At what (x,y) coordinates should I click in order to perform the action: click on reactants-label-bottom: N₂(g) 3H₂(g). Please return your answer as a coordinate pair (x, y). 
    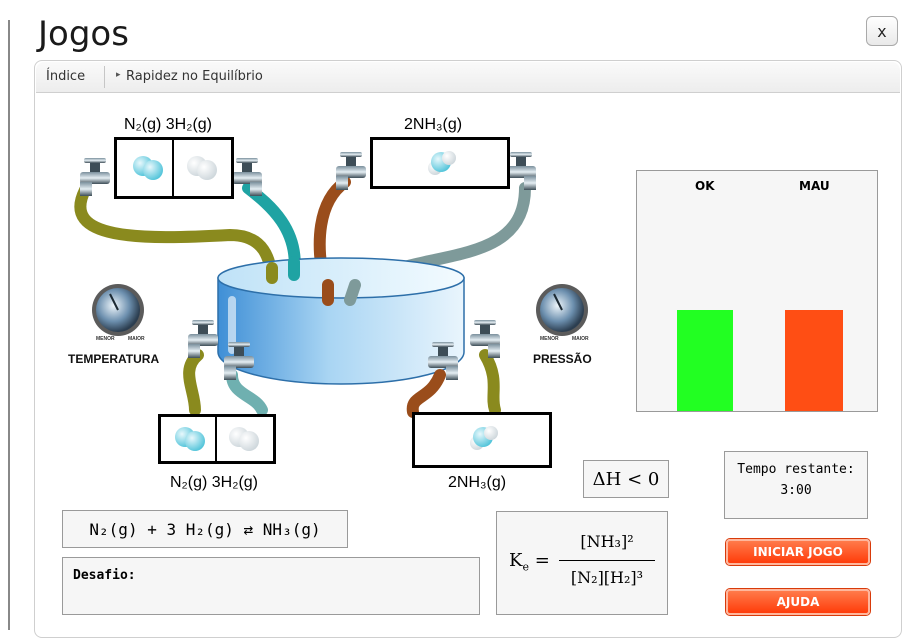
    Looking at the image, I should click on (214, 482).